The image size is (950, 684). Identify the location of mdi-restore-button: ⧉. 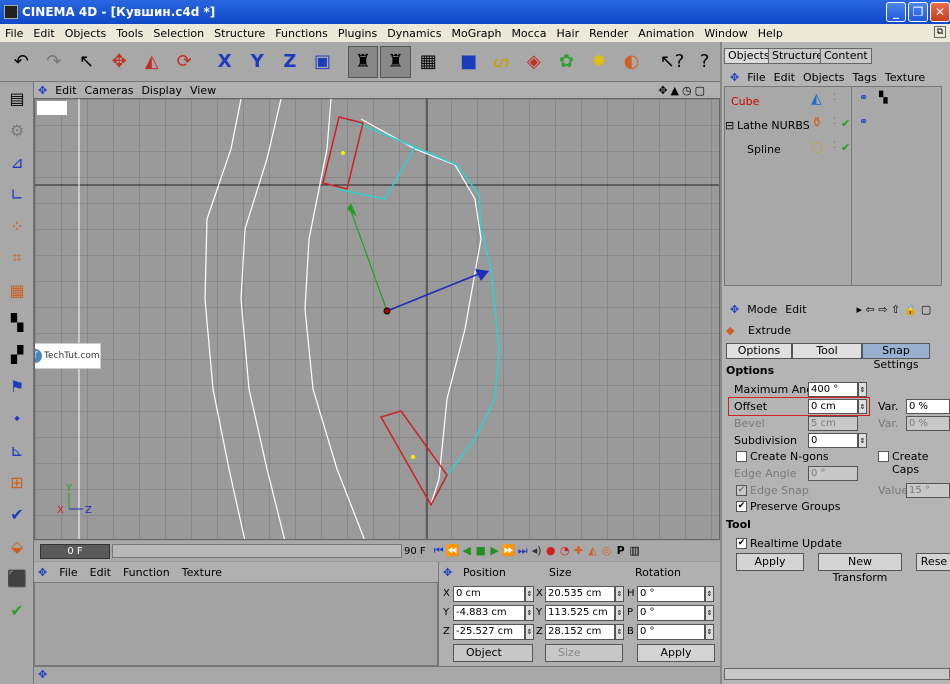
(940, 32).